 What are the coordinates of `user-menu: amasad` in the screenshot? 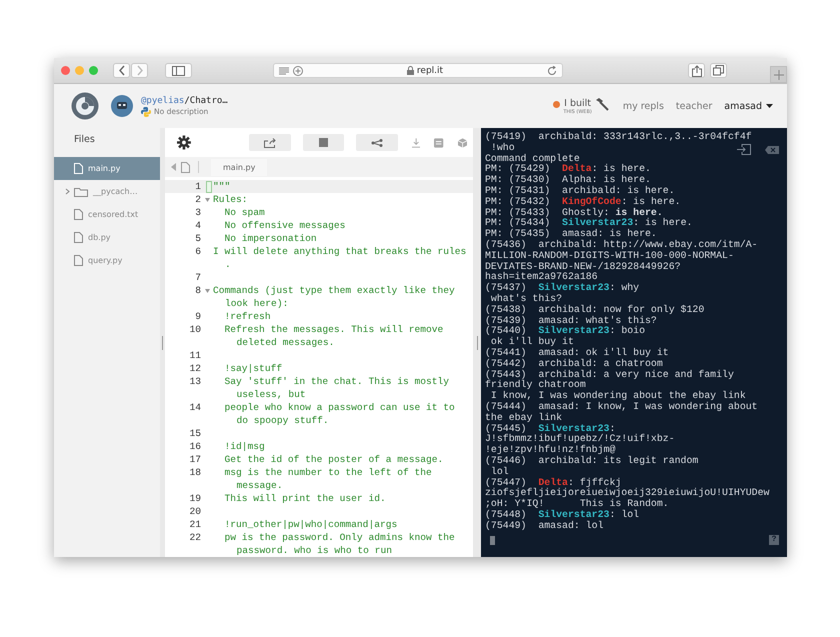 It's located at (748, 106).